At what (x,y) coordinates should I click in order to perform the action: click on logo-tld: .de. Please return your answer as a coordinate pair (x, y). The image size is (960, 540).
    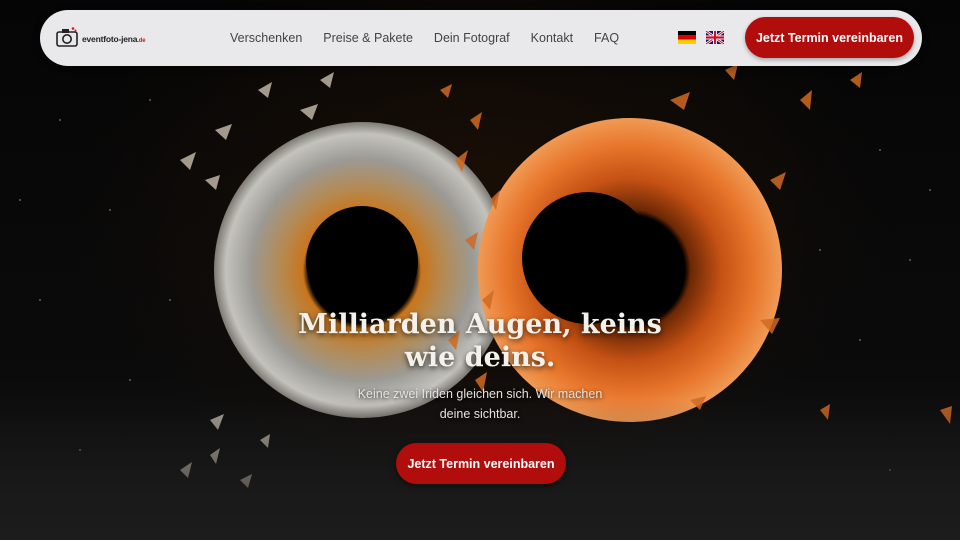
    Looking at the image, I should click on (141, 41).